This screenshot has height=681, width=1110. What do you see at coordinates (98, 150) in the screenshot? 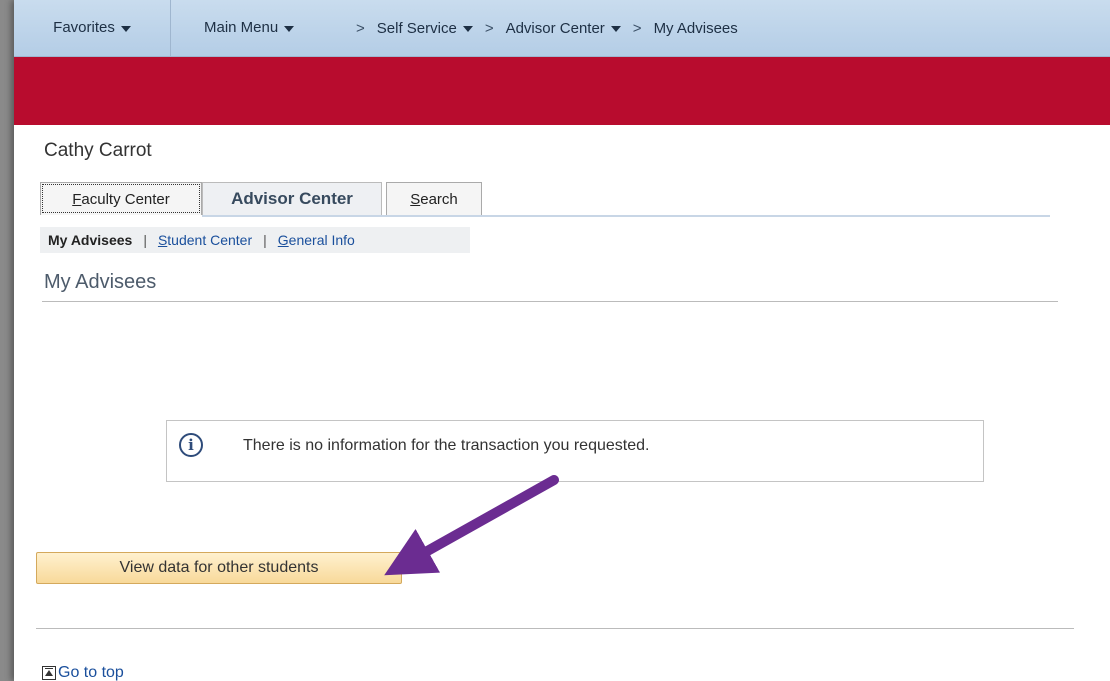
I see `user-name: Cathy Carrot` at bounding box center [98, 150].